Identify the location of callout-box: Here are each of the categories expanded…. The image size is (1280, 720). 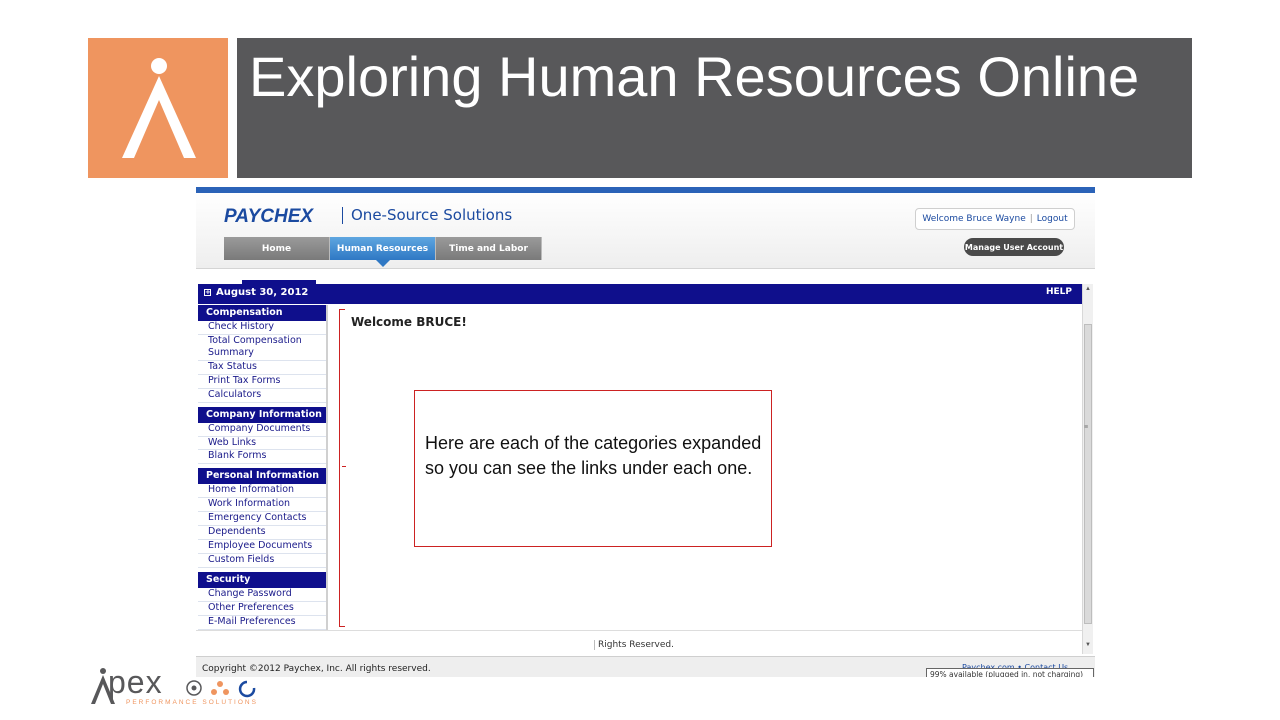
(593, 468).